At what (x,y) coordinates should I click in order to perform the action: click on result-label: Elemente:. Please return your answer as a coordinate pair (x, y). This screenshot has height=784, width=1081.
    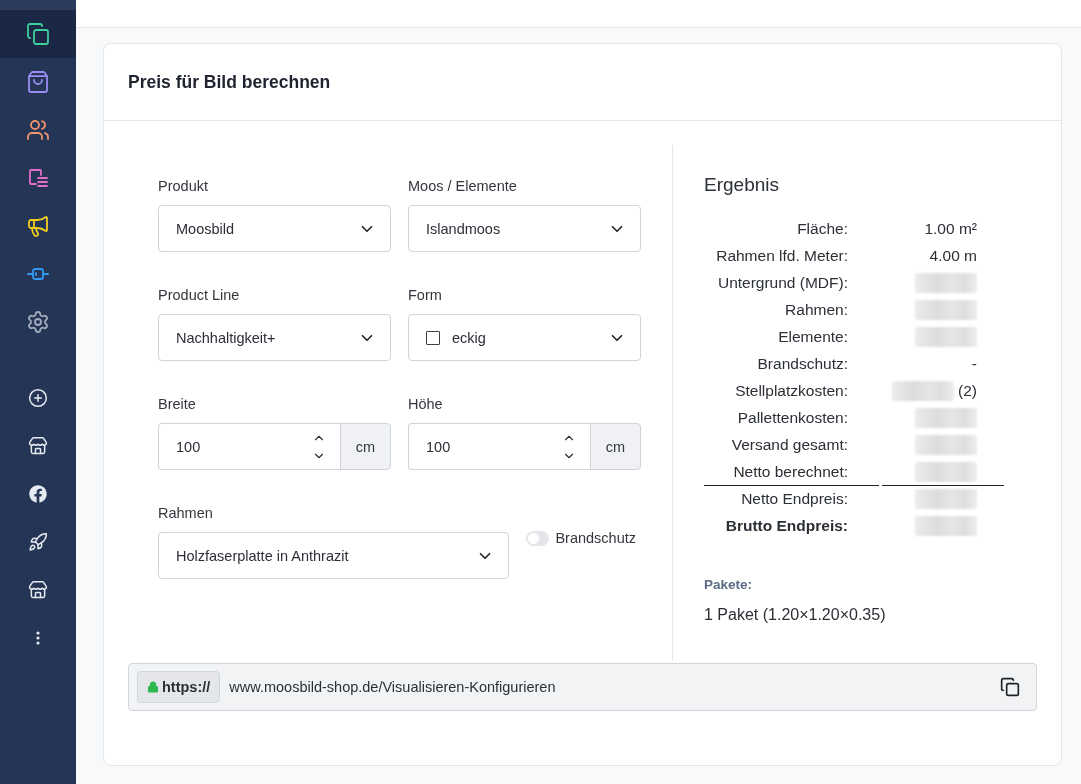
    Looking at the image, I should click on (813, 336).